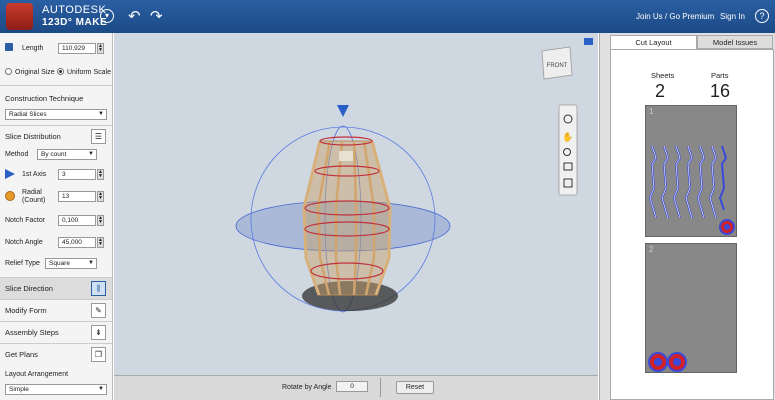 The width and height of the screenshot is (775, 400). What do you see at coordinates (107, 16) in the screenshot?
I see `chevron-down-icon: ▾` at bounding box center [107, 16].